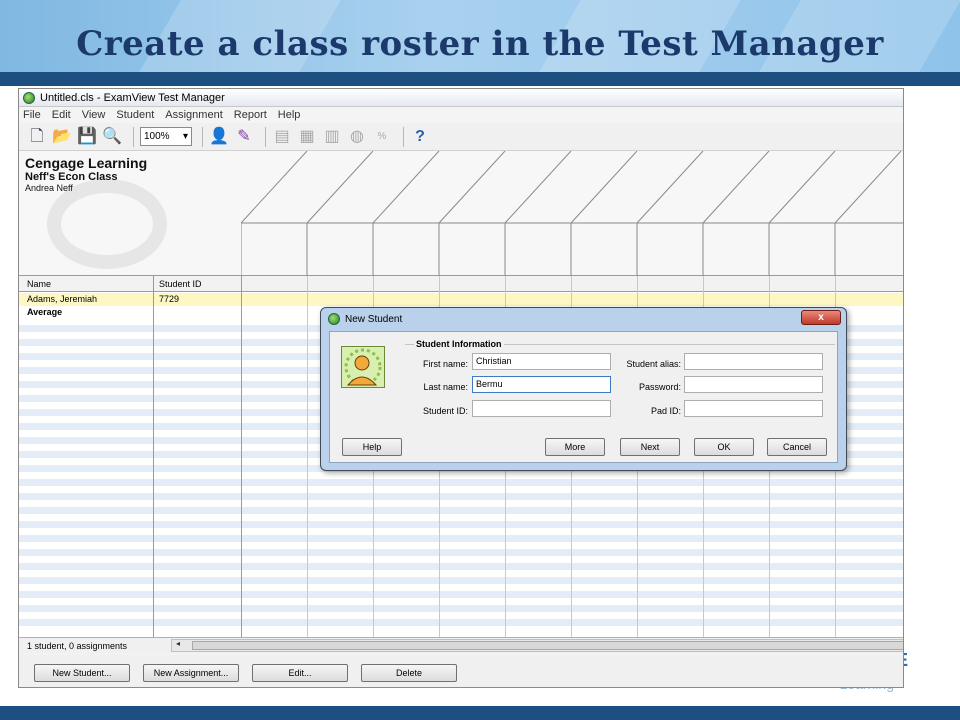 Image resolution: width=960 pixels, height=720 pixels. Describe the element at coordinates (363, 367) in the screenshot. I see `student-avatar-icon` at that location.